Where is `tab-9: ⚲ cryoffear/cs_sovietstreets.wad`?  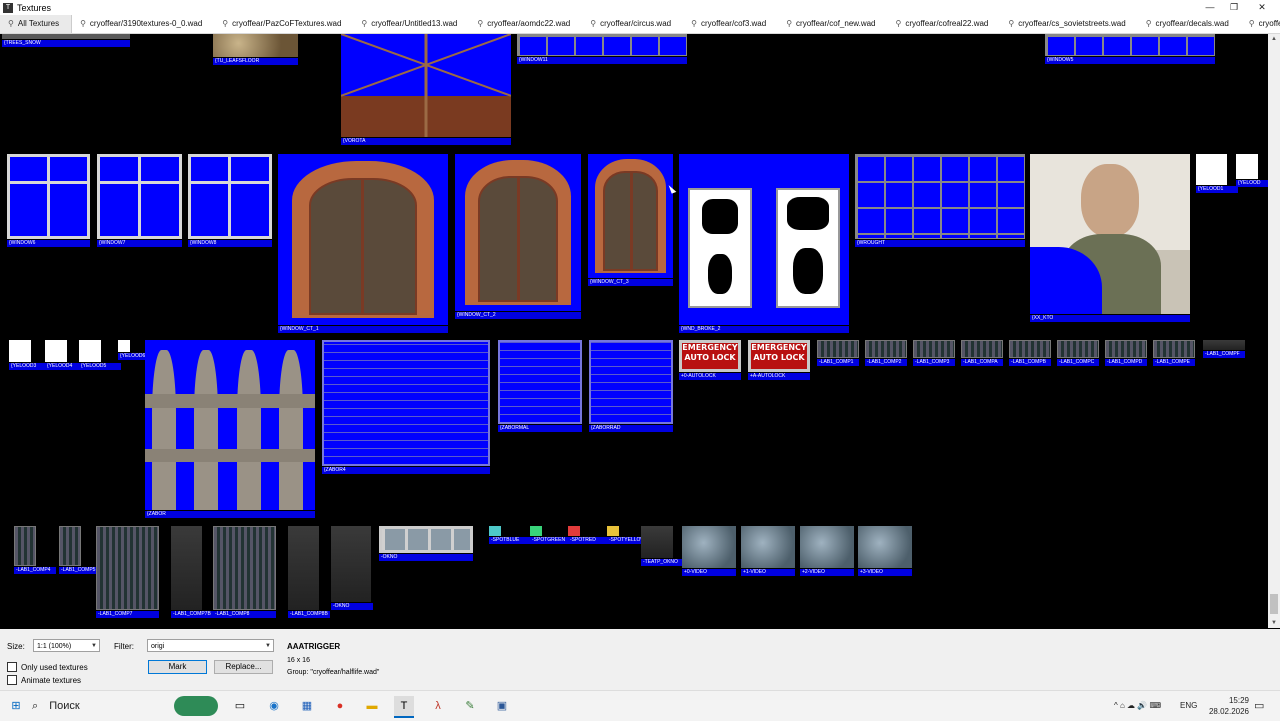
tab-9: ⚲ cryoffear/cs_sovietstreets.wad is located at coordinates (1068, 24).